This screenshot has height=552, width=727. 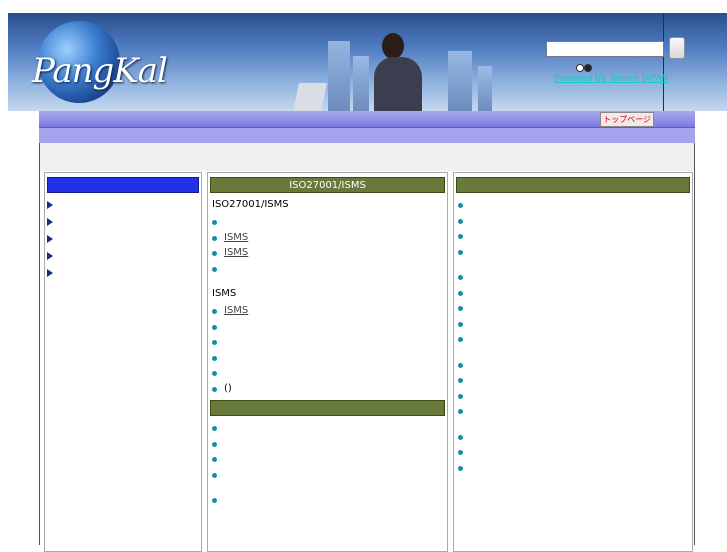 I want to click on section-title: ISO27001/ISMS, so click(x=250, y=204).